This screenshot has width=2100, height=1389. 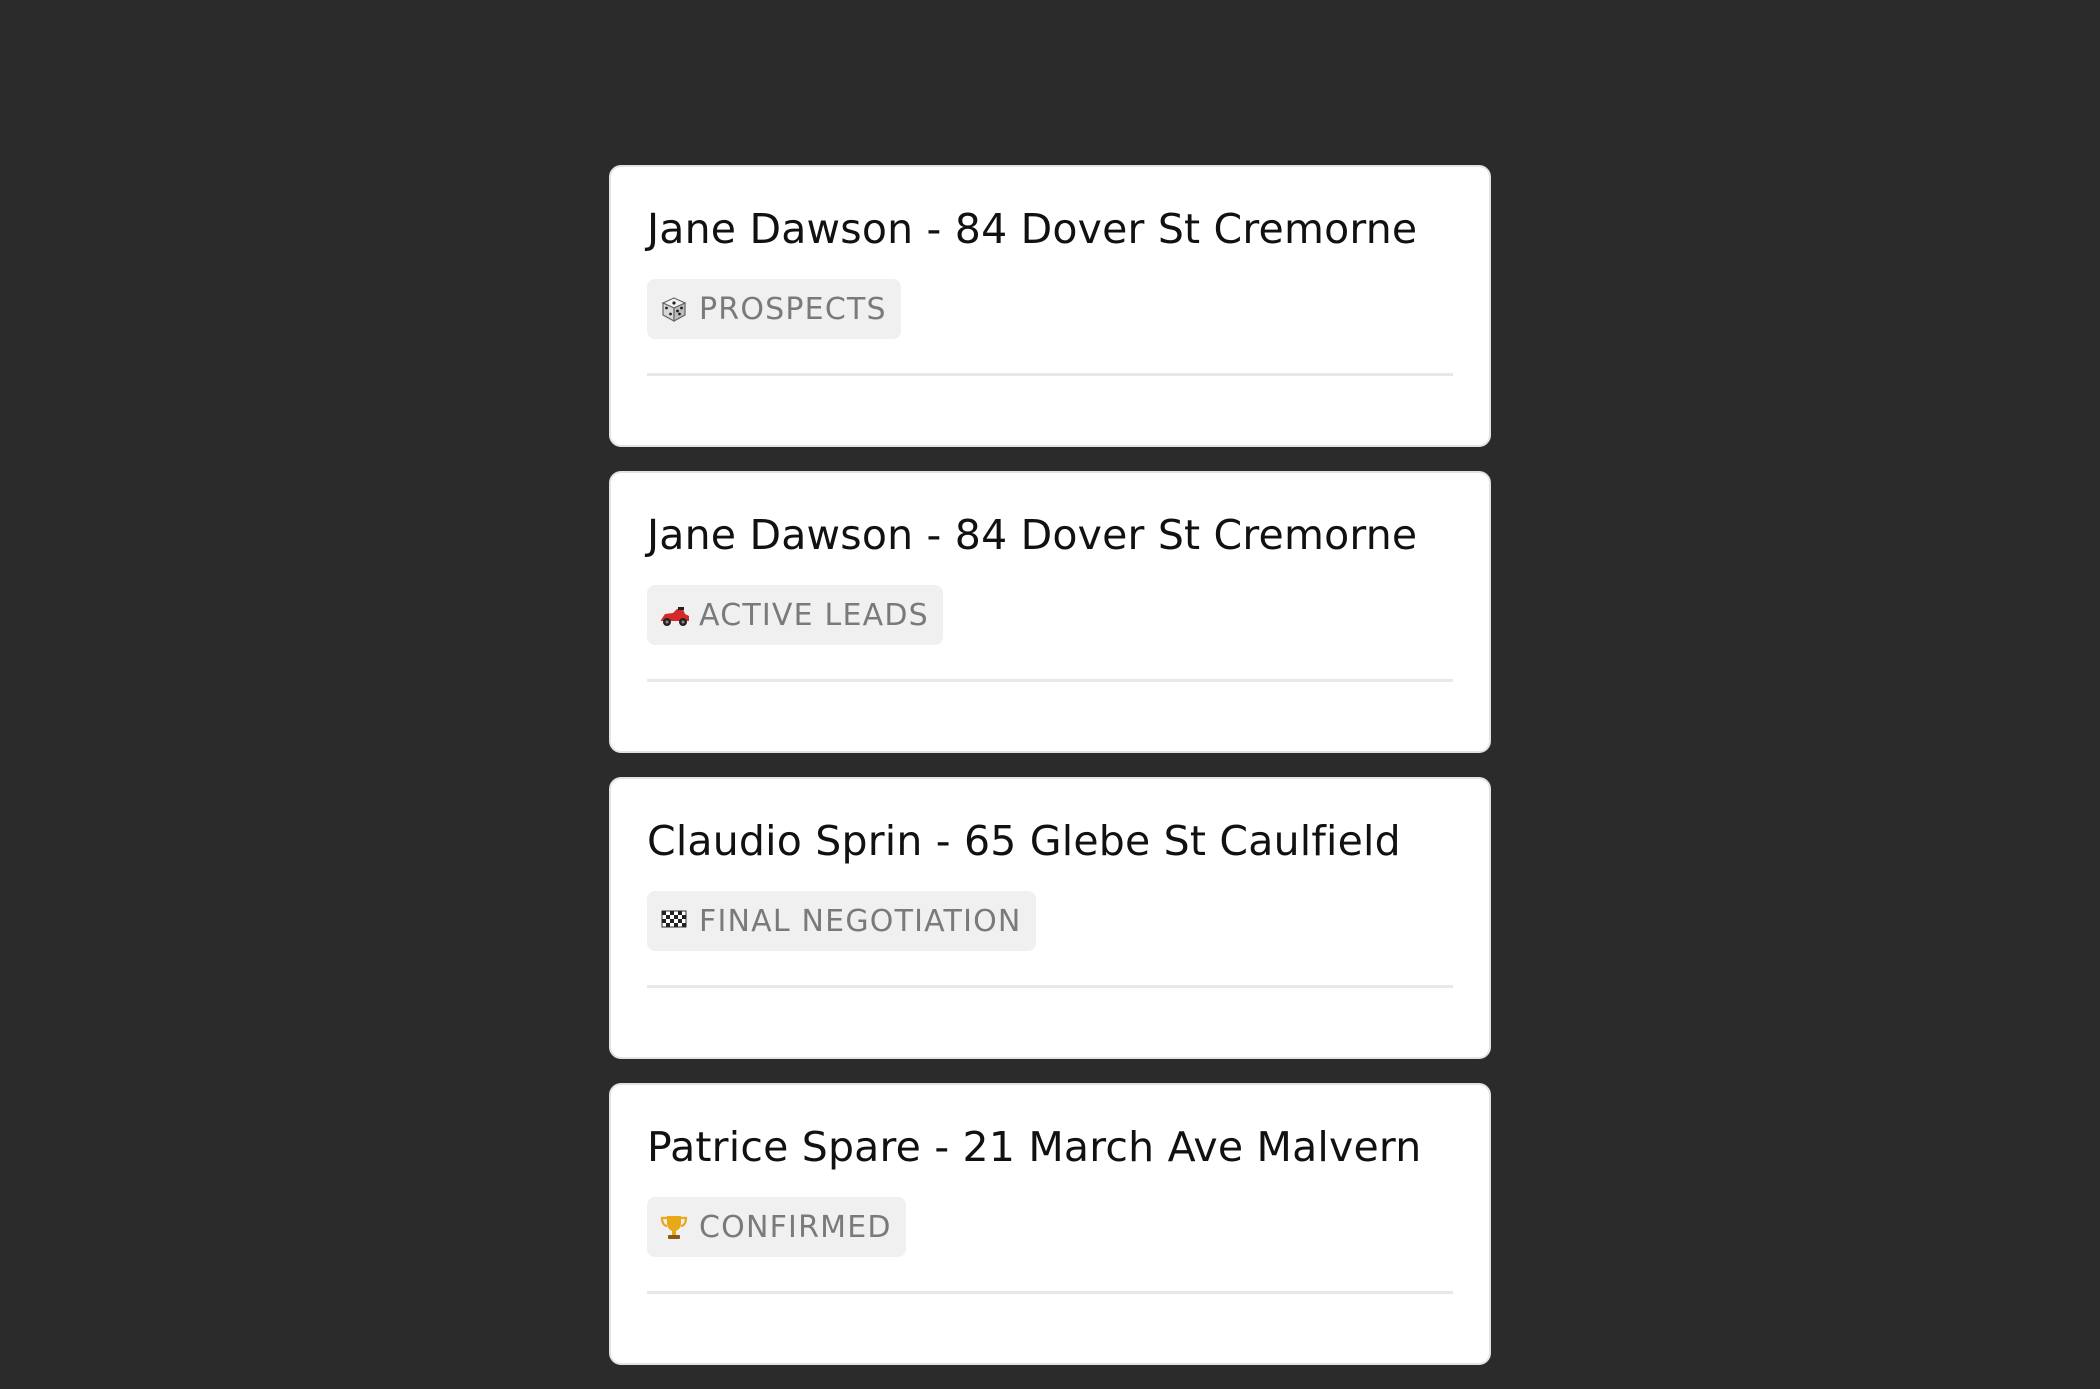 What do you see at coordinates (814, 615) in the screenshot?
I see `tag-label: ACTIVE LEADS` at bounding box center [814, 615].